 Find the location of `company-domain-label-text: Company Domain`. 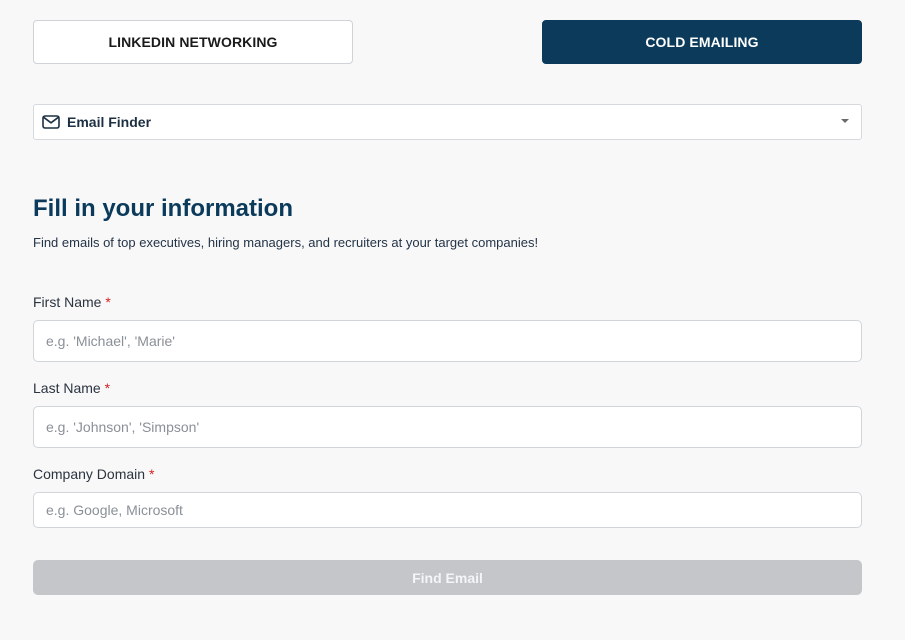

company-domain-label-text: Company Domain is located at coordinates (89, 474).